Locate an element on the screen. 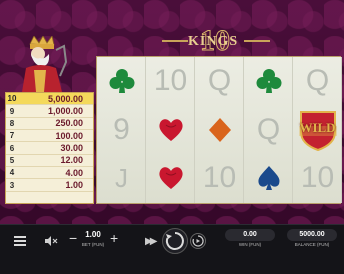 Image resolution: width=344 pixels, height=274 pixels. sound-muted-icon is located at coordinates (51, 241).